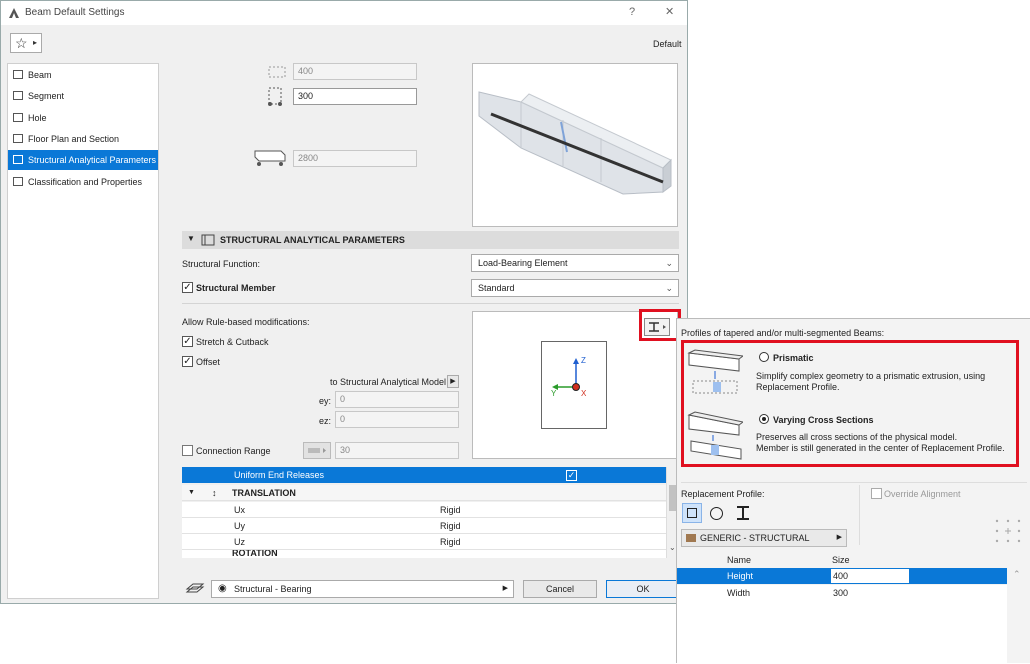  I want to click on stretch-cutback-checkbox: ✓, so click(187, 341).